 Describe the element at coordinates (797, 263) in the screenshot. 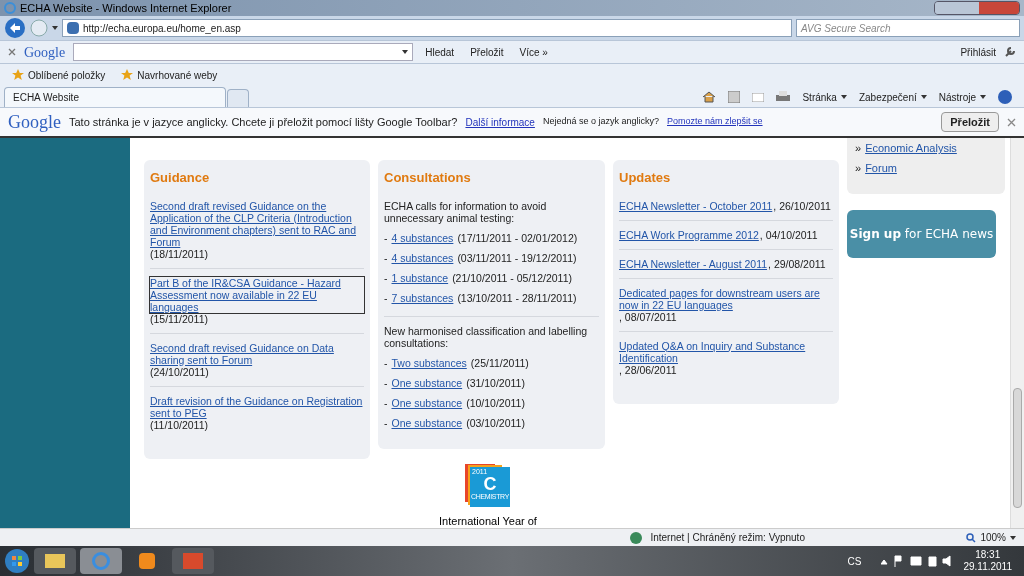

I see `update-date: , 29/08/2011` at that location.